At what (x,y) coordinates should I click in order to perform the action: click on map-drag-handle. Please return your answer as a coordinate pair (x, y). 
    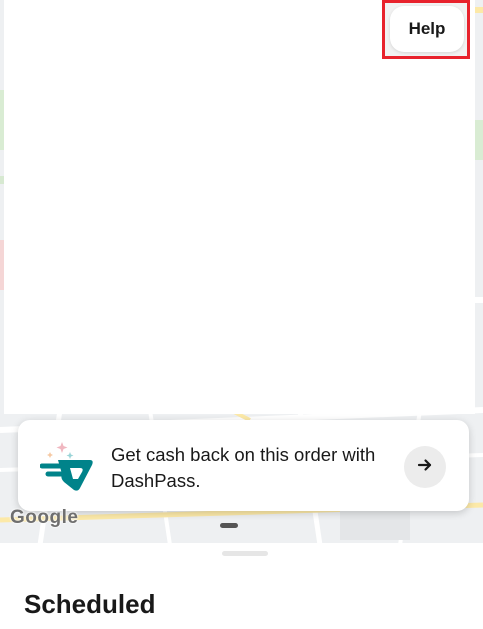
    Looking at the image, I should click on (229, 525).